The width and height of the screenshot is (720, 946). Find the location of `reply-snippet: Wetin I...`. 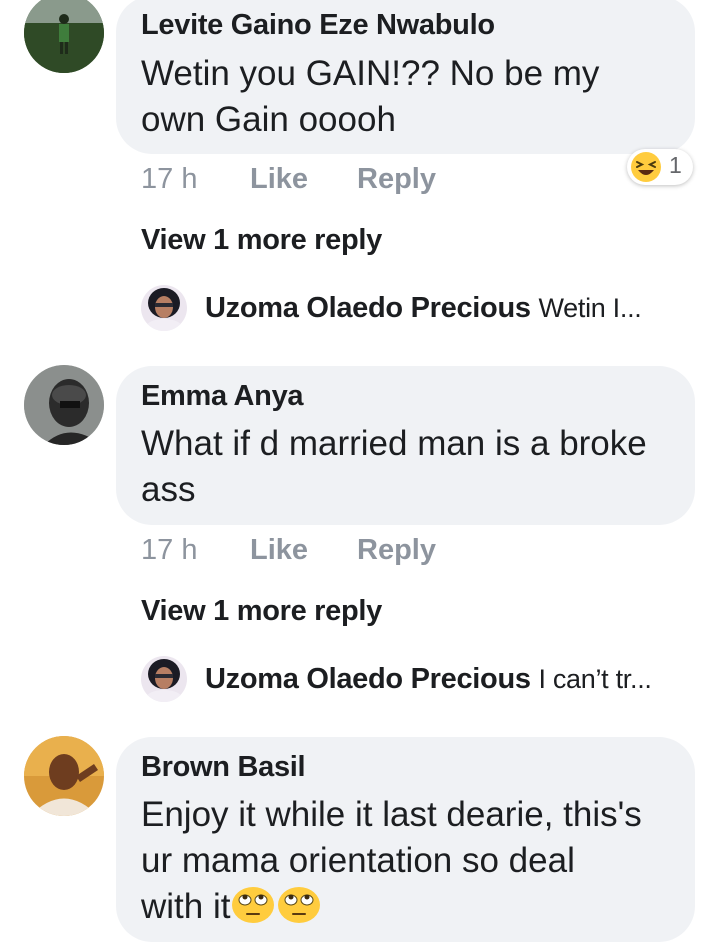

reply-snippet: Wetin I... is located at coordinates (590, 308).